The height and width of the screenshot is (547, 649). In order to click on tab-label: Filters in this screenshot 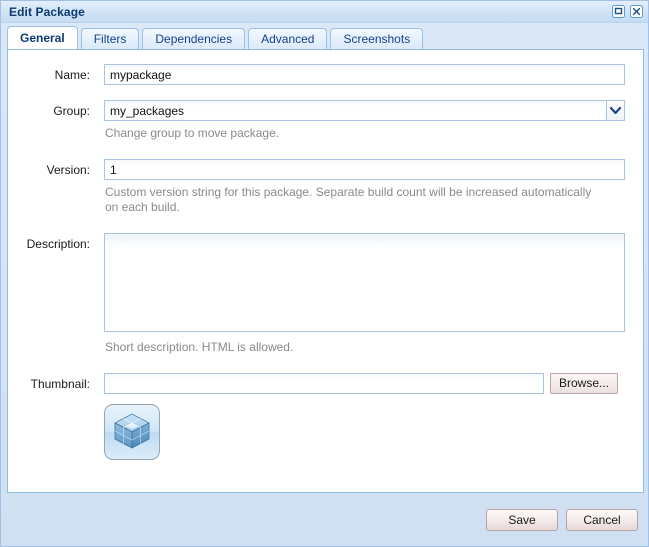, I will do `click(110, 39)`.